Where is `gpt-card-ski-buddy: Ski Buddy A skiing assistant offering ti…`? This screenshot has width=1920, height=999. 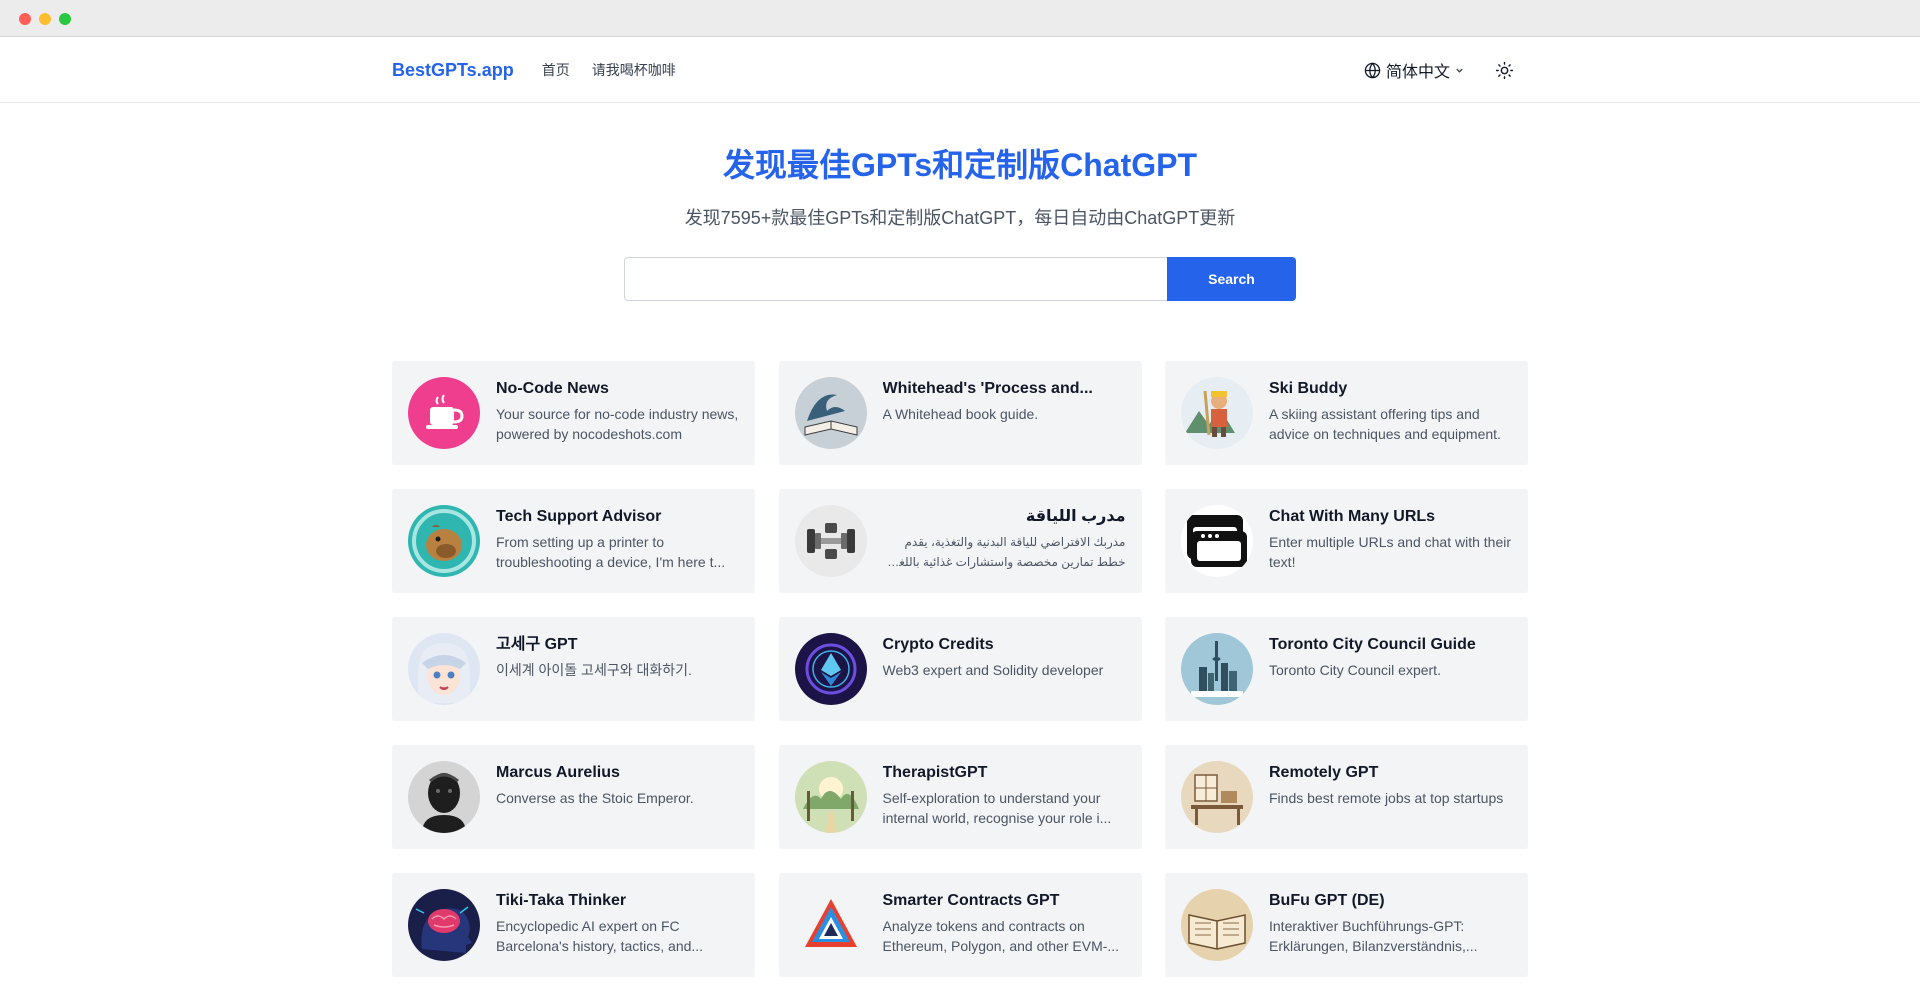
gpt-card-ski-buddy: Ski Buddy A skiing assistant offering ti… is located at coordinates (1346, 413).